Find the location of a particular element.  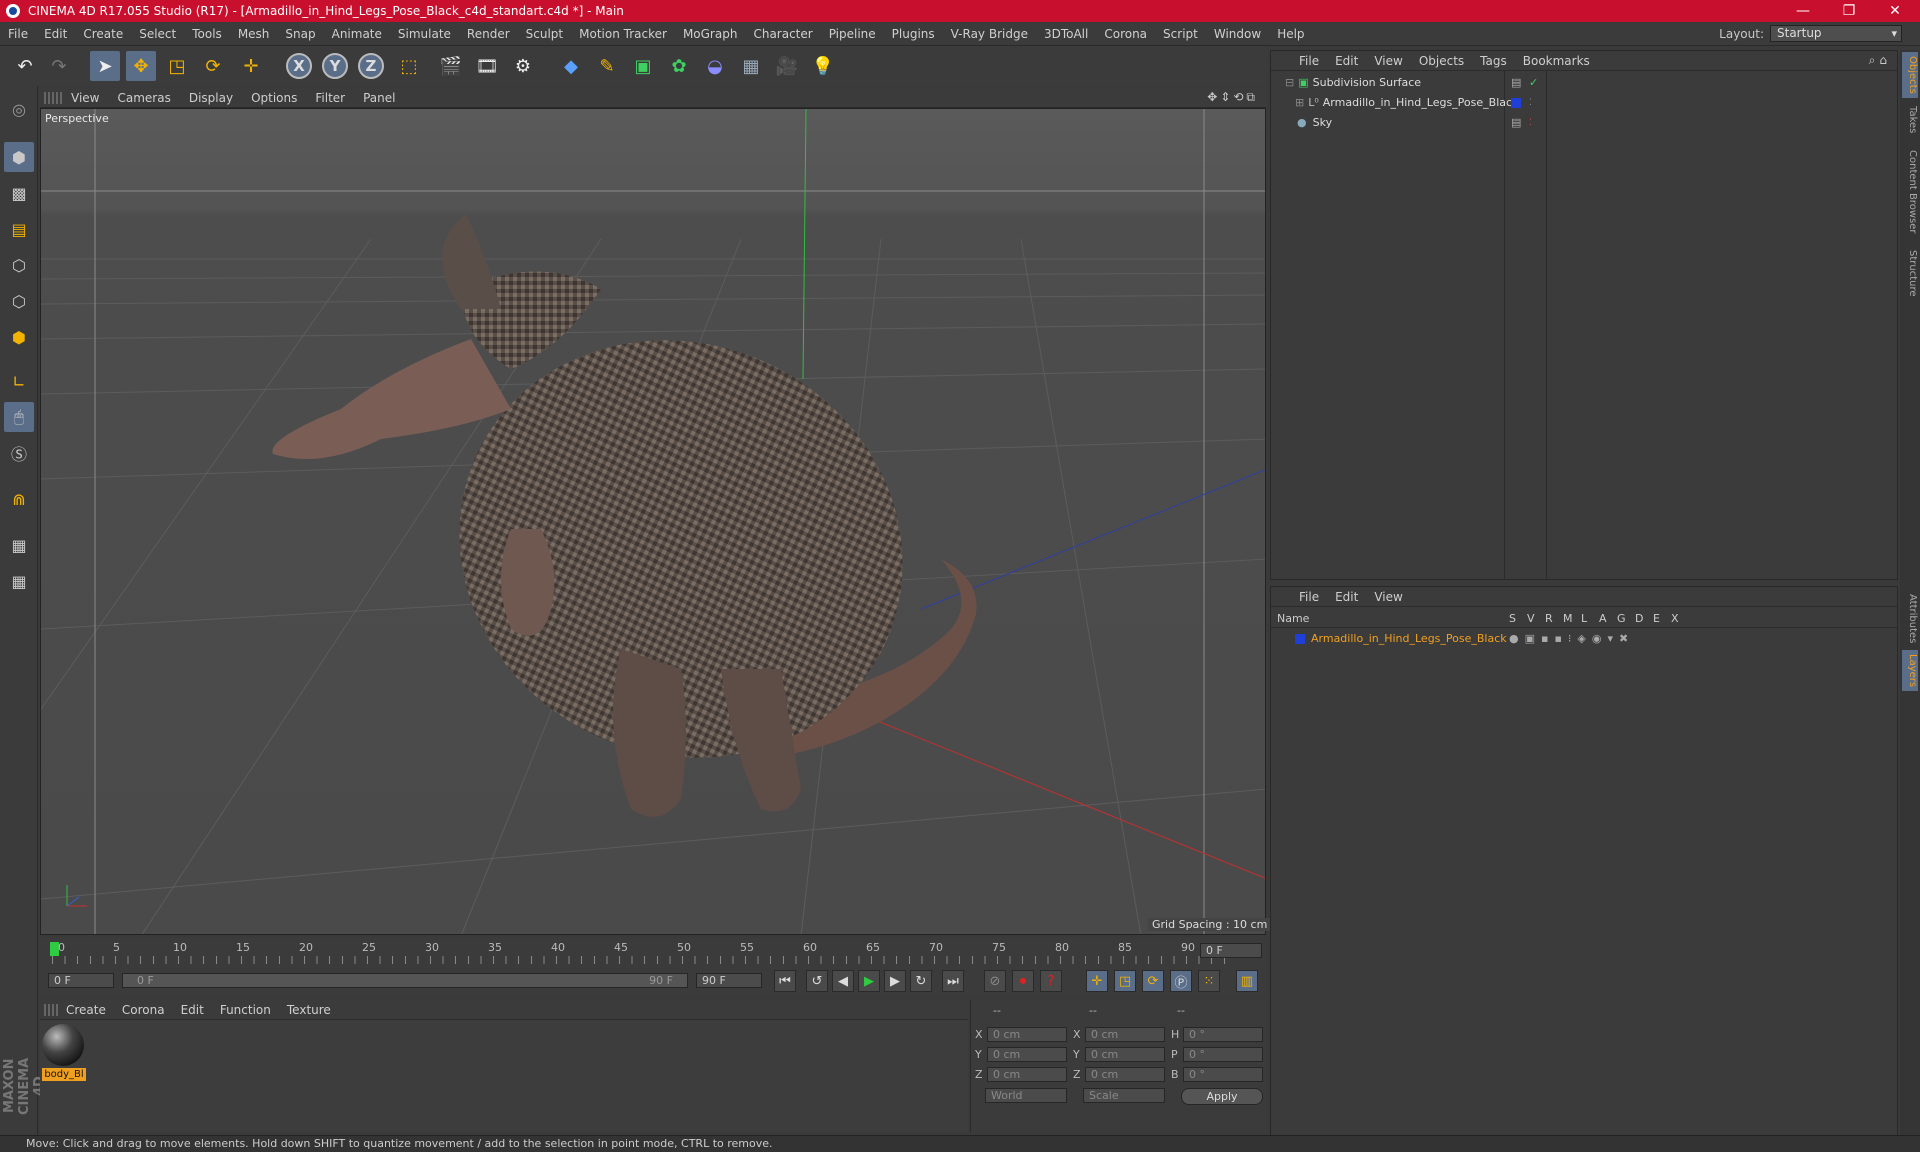

layer-col-e: E is located at coordinates (1656, 618).